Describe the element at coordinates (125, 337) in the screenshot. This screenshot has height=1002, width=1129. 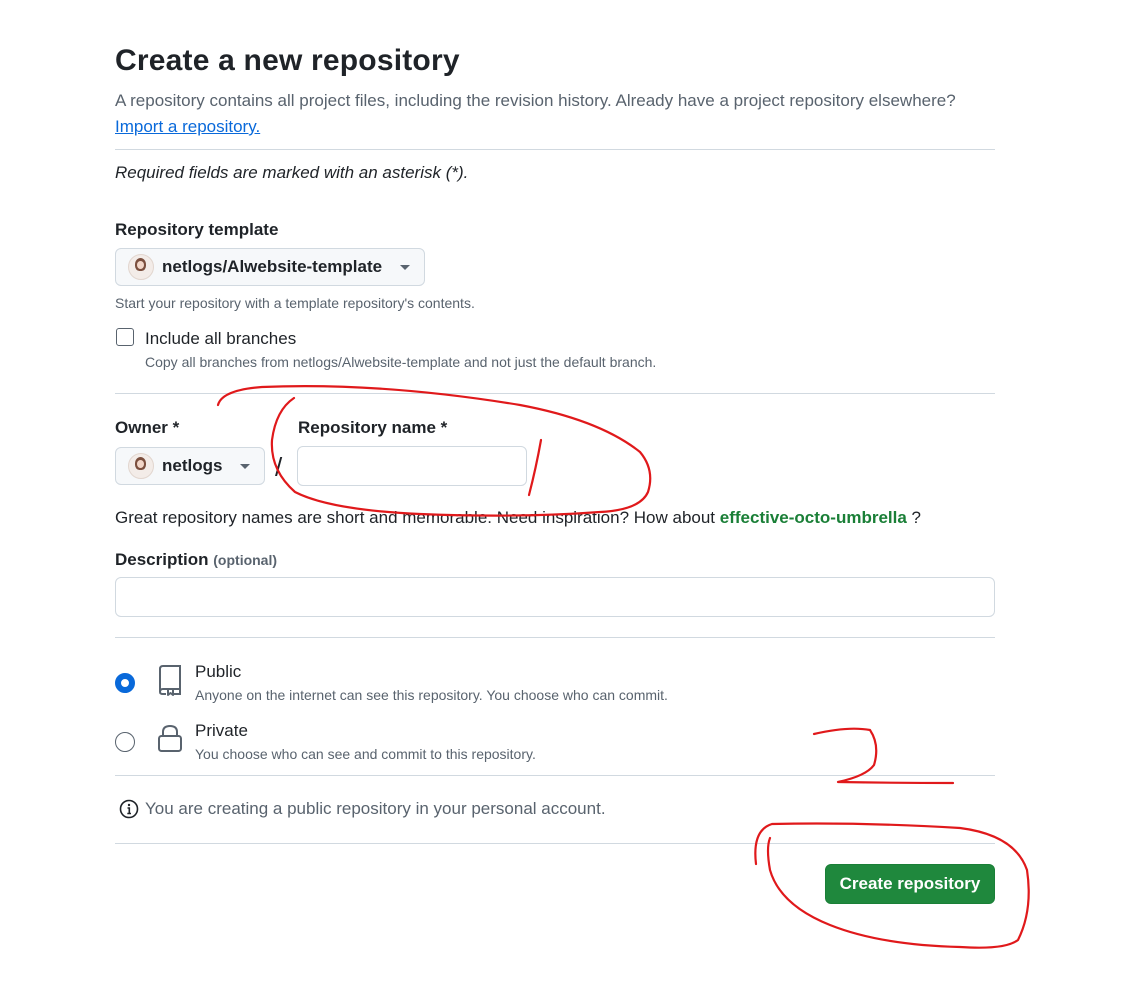
I see `include-branches-checkbox` at that location.